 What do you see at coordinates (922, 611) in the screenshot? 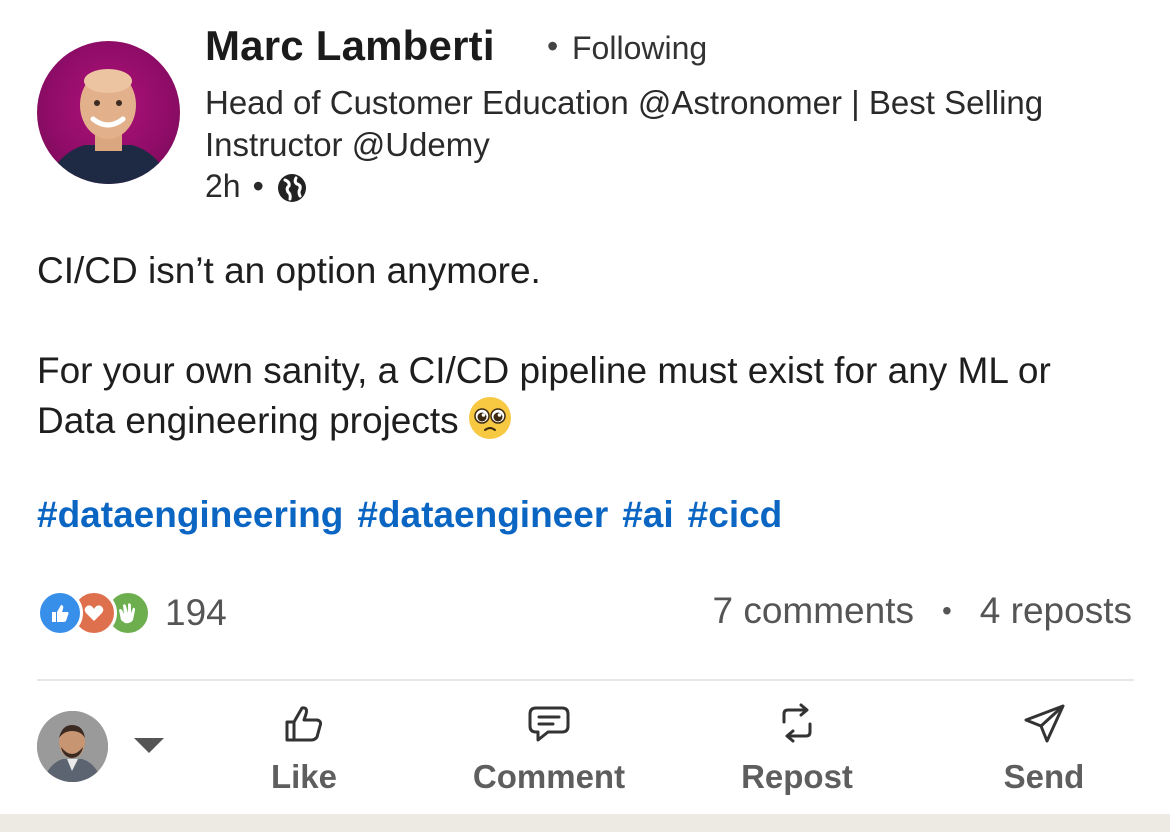
I see `engagement-stats: 7 comments • 4 reposts` at bounding box center [922, 611].